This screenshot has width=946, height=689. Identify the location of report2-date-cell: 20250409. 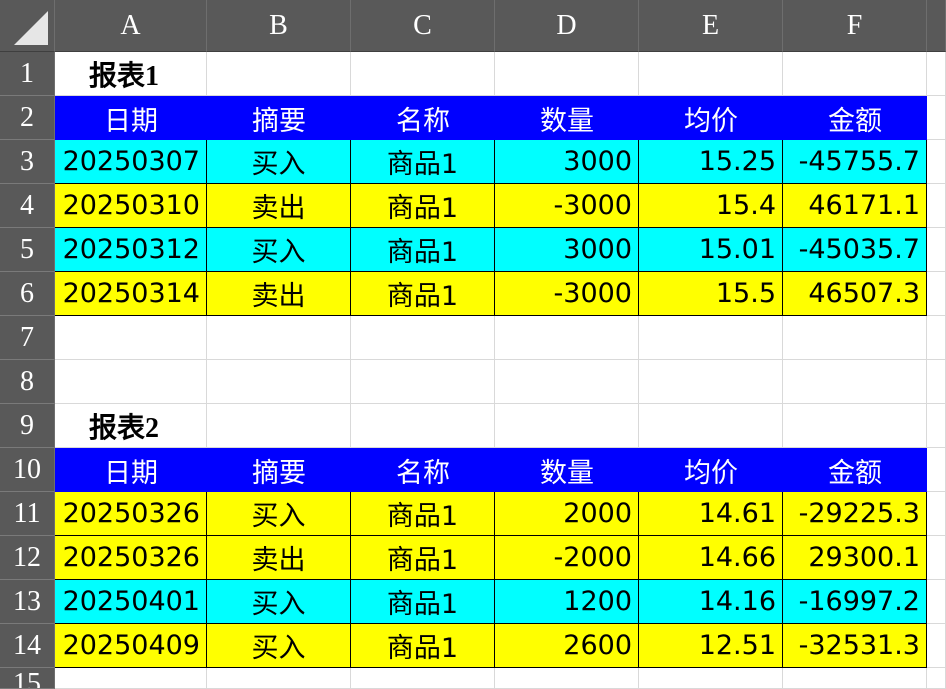
(131, 646).